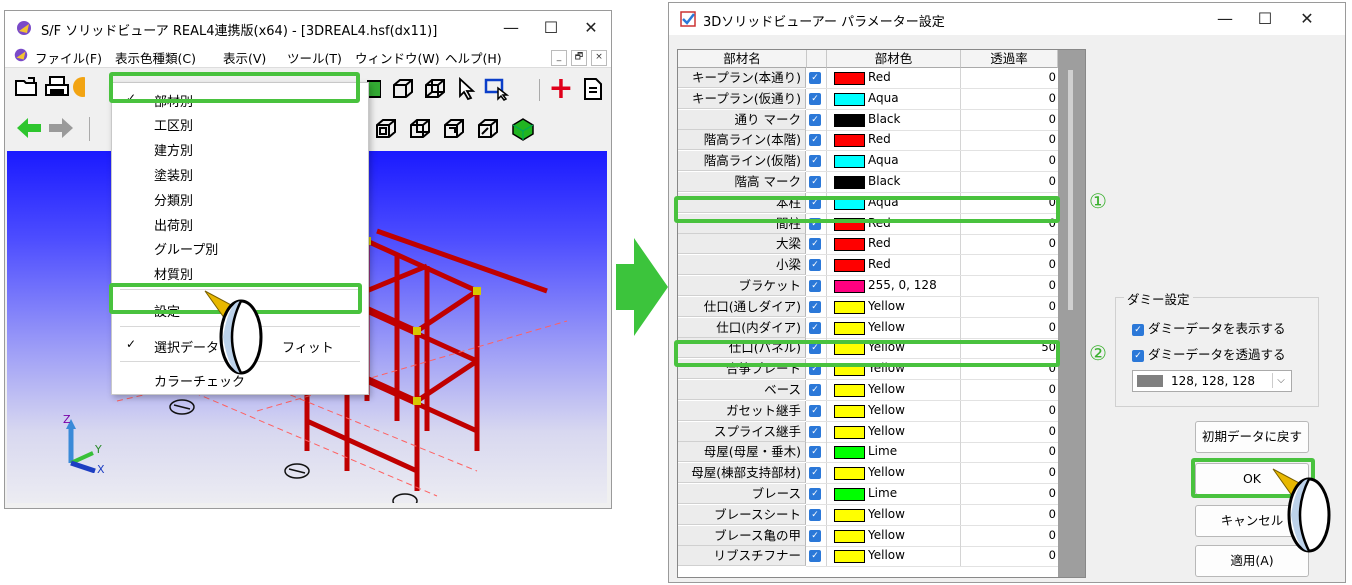  What do you see at coordinates (868, 328) in the screenshot?
I see `table-row: 仕口(内ダイア) ✓ Yellow 0` at bounding box center [868, 328].